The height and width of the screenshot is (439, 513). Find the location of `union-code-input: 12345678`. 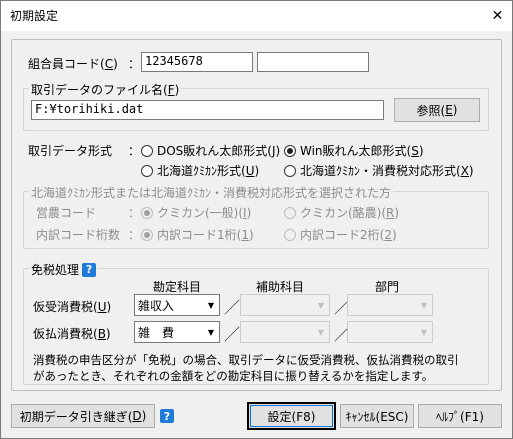

union-code-input: 12345678 is located at coordinates (197, 62).